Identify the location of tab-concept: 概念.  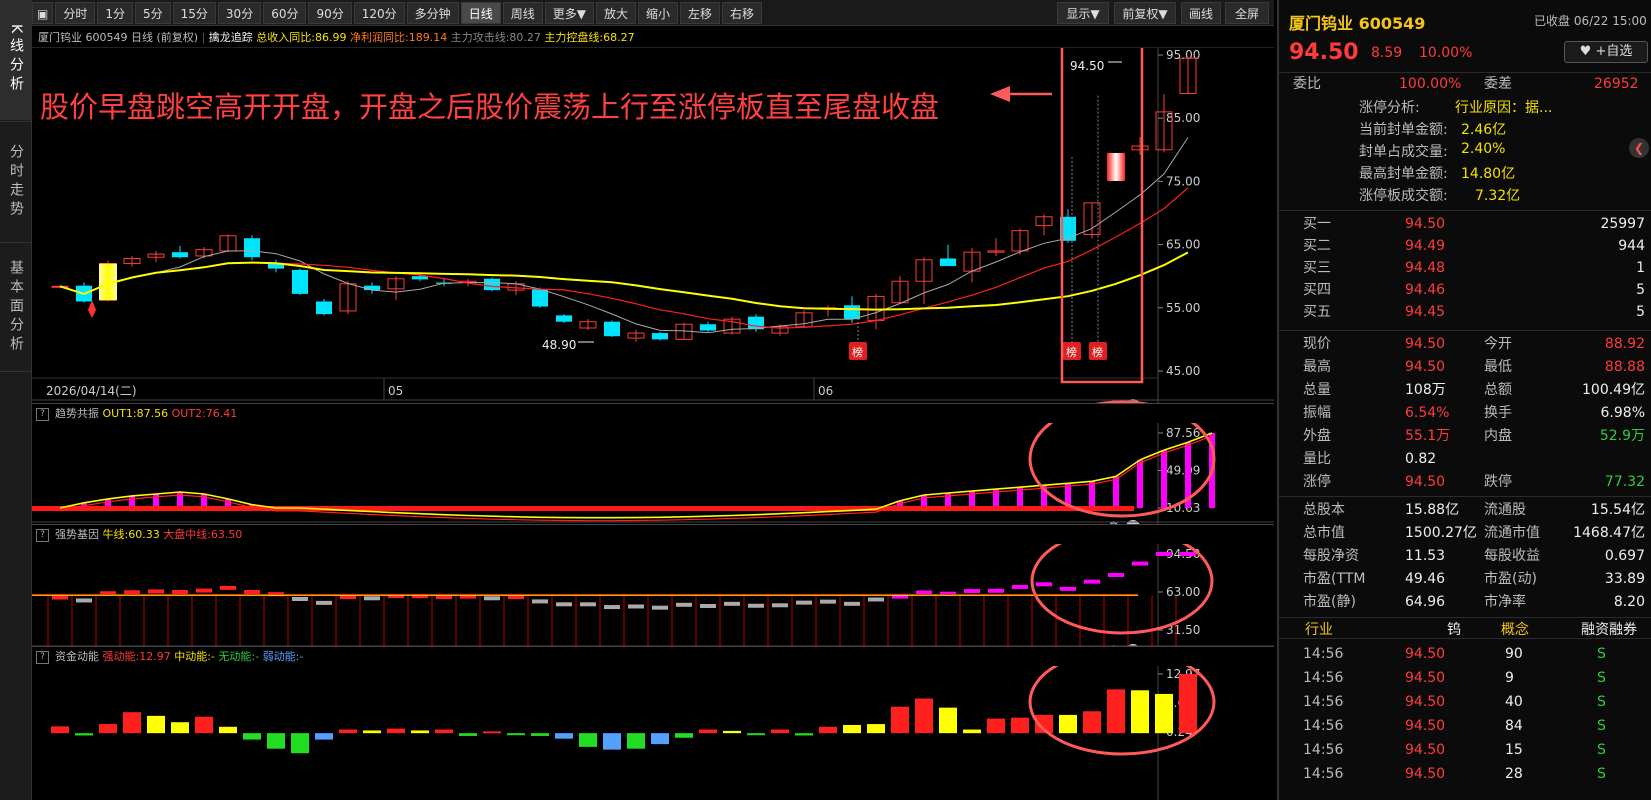
(1515, 629).